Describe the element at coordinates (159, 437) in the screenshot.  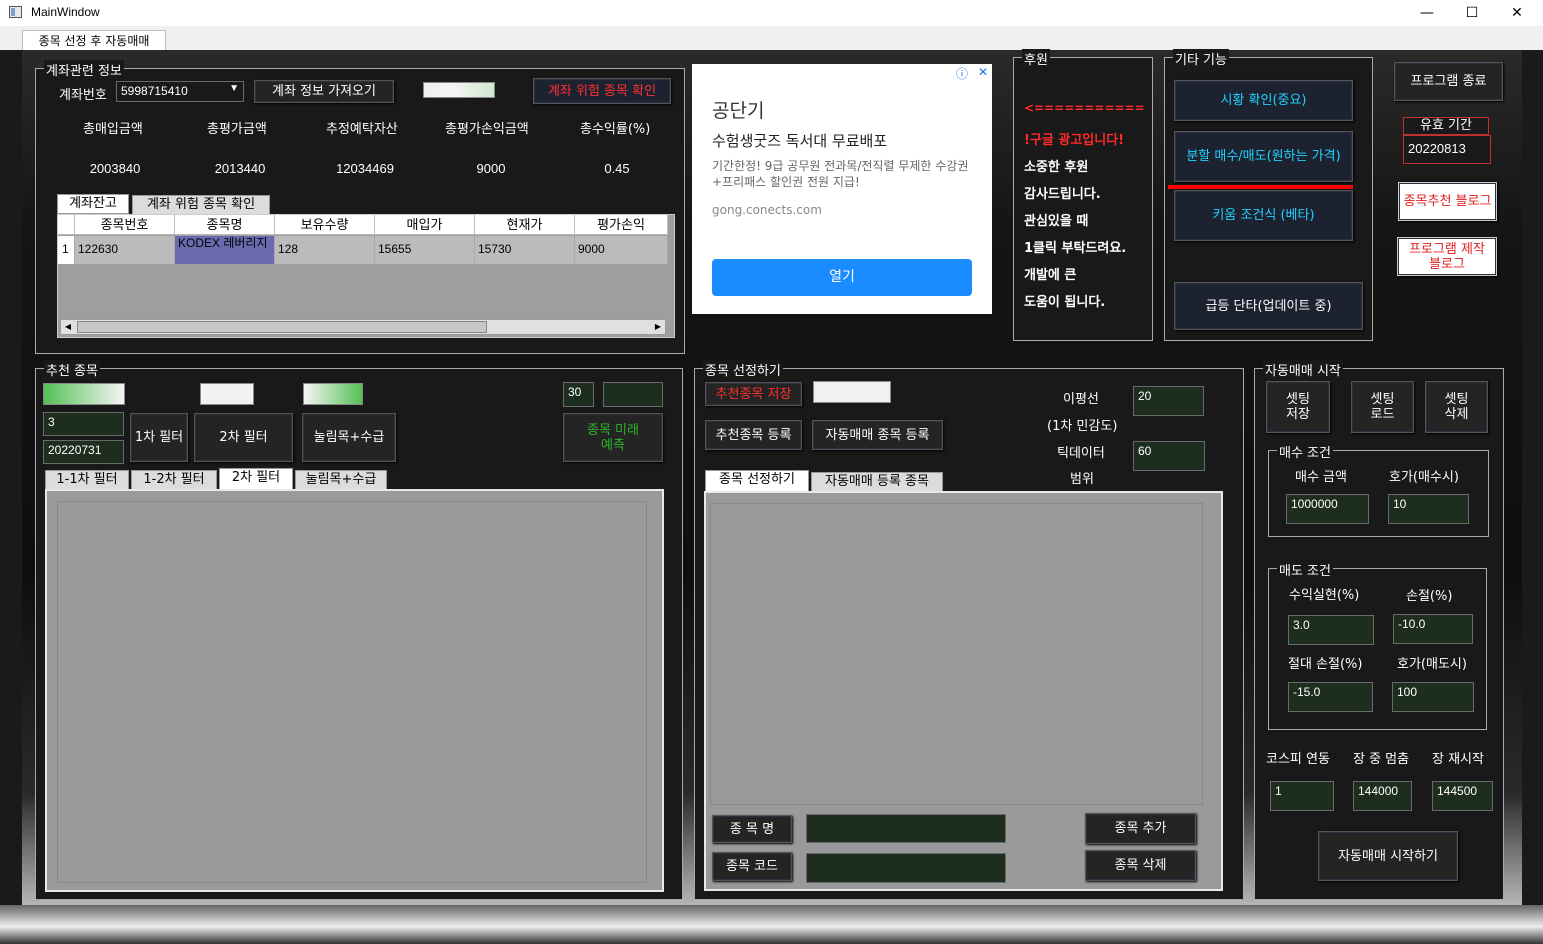
I see `filter1-button: 1차 필터` at that location.